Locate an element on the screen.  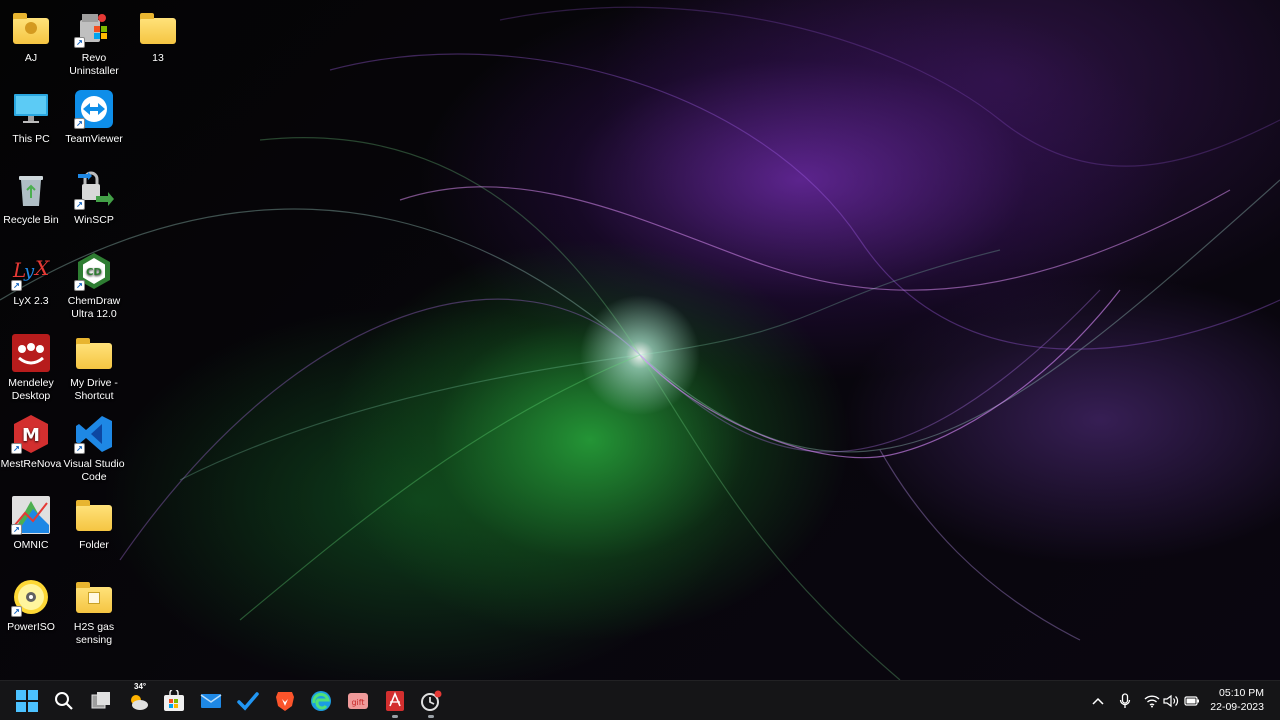
desktop-icon-label: LyX 2.3 is located at coordinates (31, 301).